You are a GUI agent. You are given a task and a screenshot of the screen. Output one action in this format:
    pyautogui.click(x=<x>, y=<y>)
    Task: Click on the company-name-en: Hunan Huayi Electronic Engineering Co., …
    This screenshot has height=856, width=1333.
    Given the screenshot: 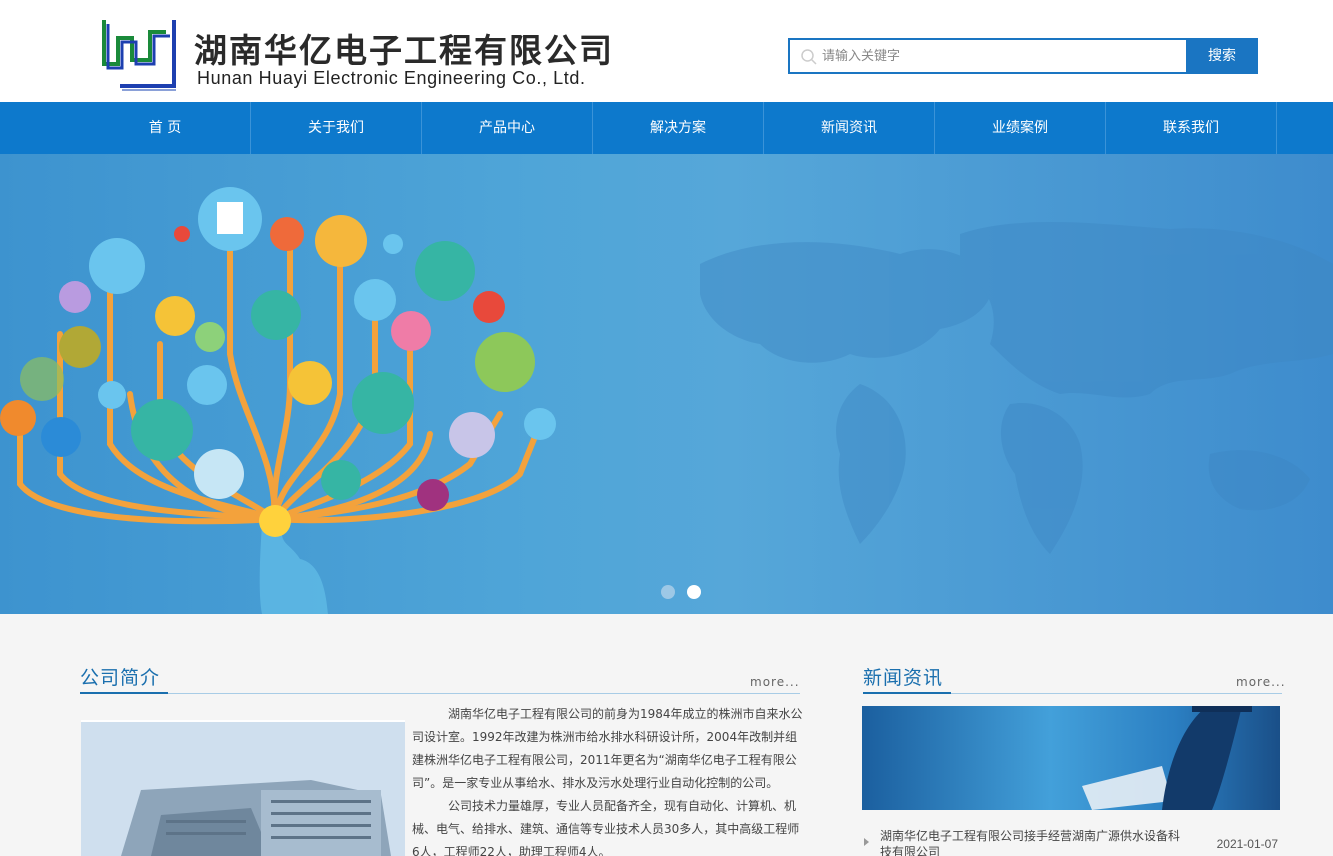 What is the action you would take?
    pyautogui.click(x=391, y=78)
    